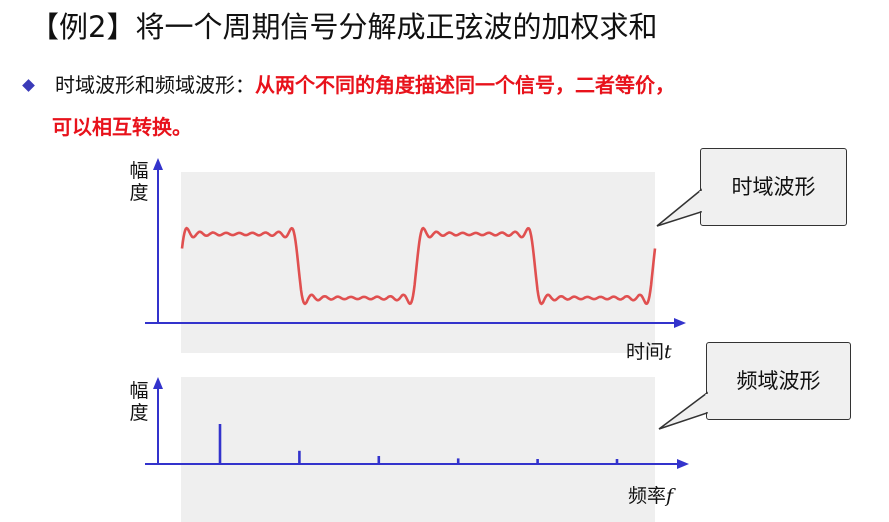 The height and width of the screenshot is (522, 889). I want to click on time-x-axis-arrow-icon, so click(680, 323).